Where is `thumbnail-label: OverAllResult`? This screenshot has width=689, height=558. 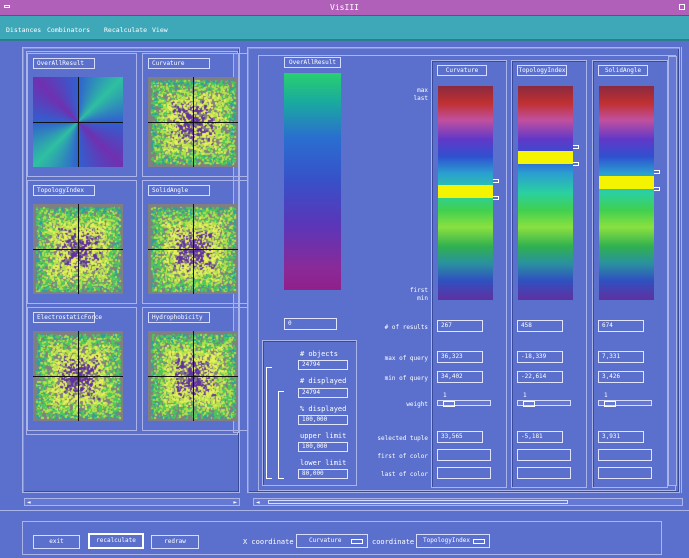
thumbnail-label: OverAllResult is located at coordinates (64, 63).